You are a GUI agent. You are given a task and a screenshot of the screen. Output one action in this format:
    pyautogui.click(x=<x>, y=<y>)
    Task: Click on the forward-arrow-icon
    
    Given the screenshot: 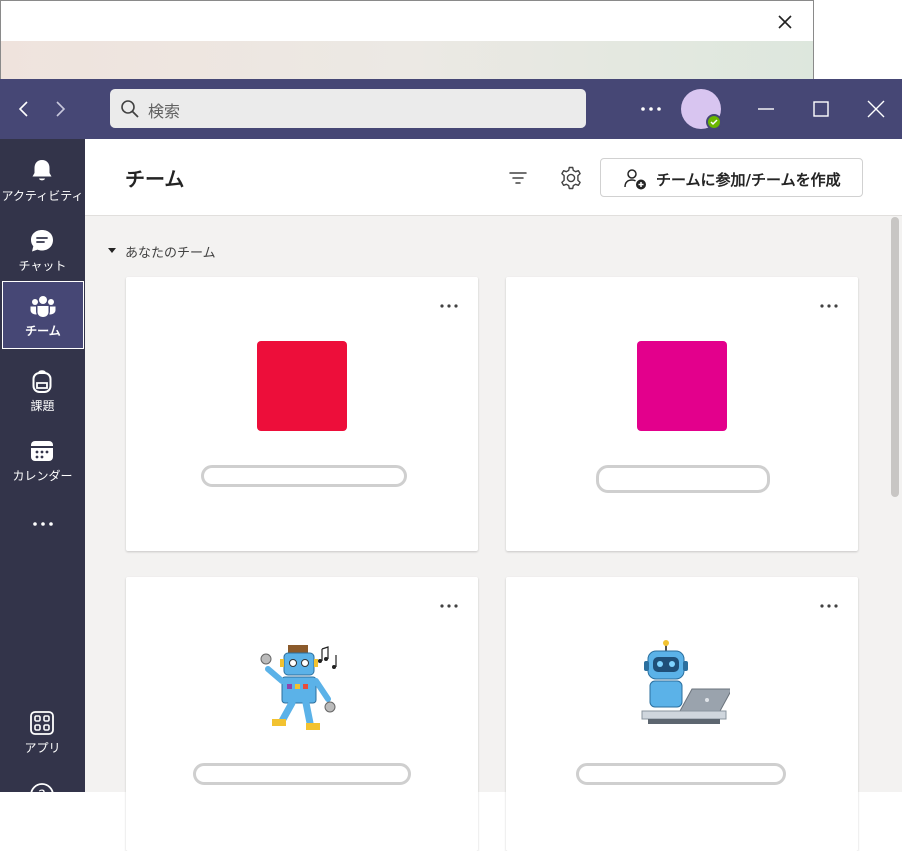 What is the action you would take?
    pyautogui.click(x=60, y=109)
    